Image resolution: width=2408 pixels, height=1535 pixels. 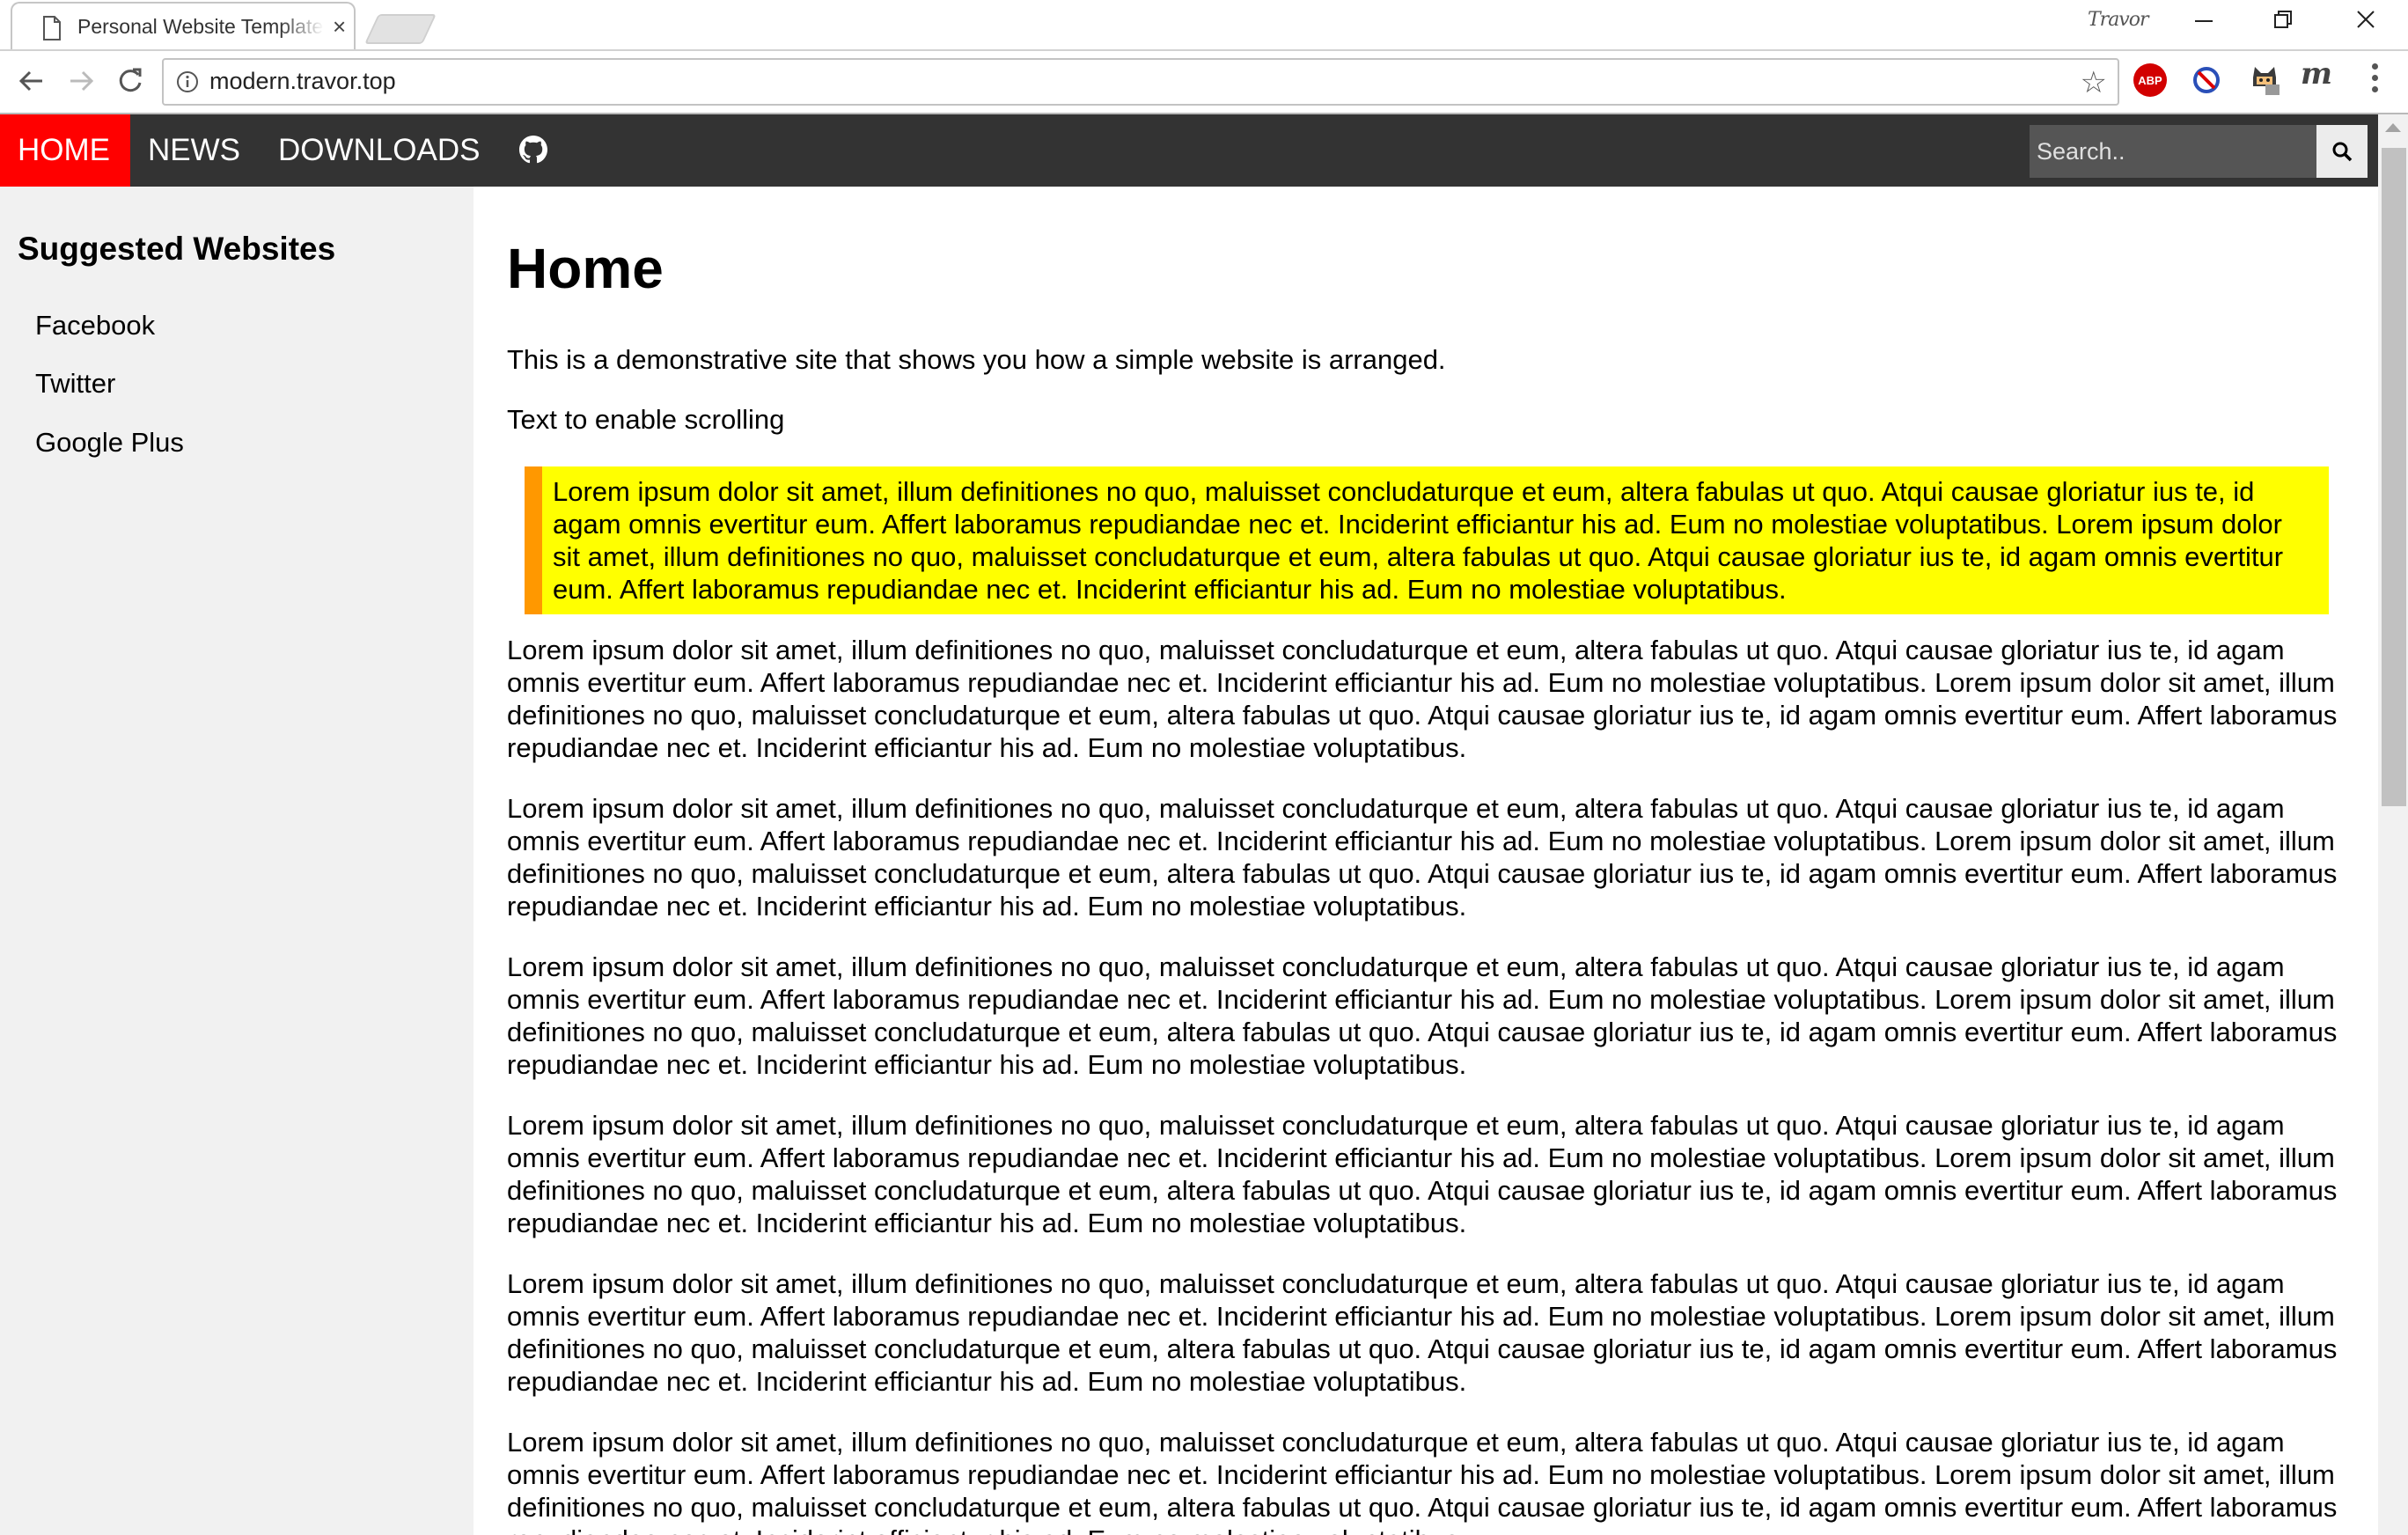 I want to click on sidebar-link-twitter: Twitter, so click(x=75, y=384).